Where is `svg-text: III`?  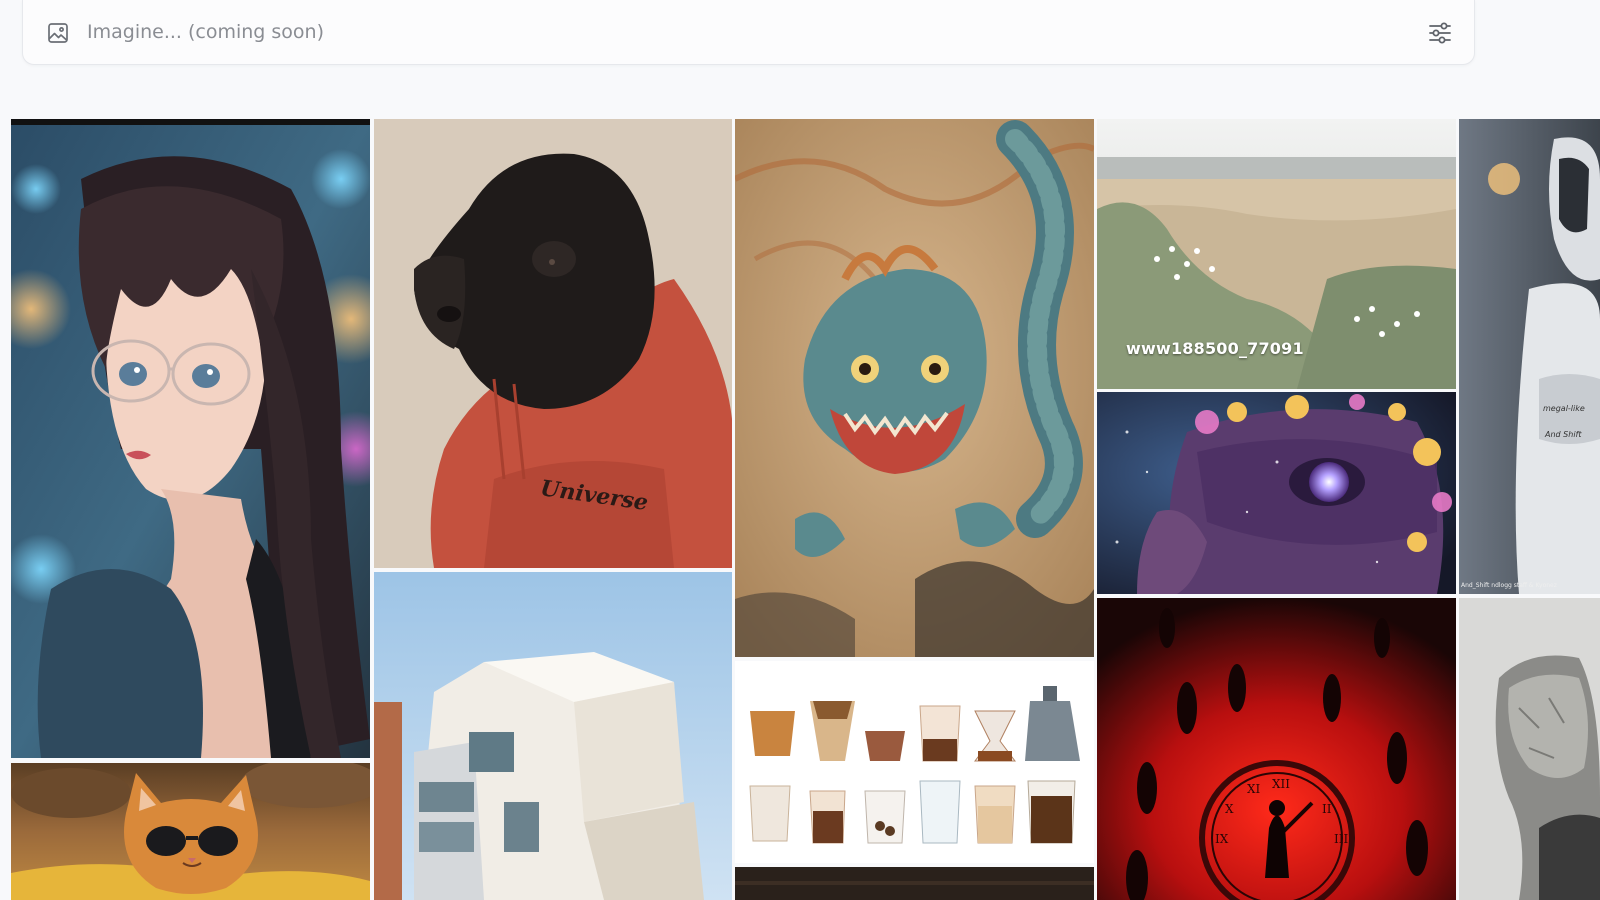 svg-text: III is located at coordinates (1341, 839).